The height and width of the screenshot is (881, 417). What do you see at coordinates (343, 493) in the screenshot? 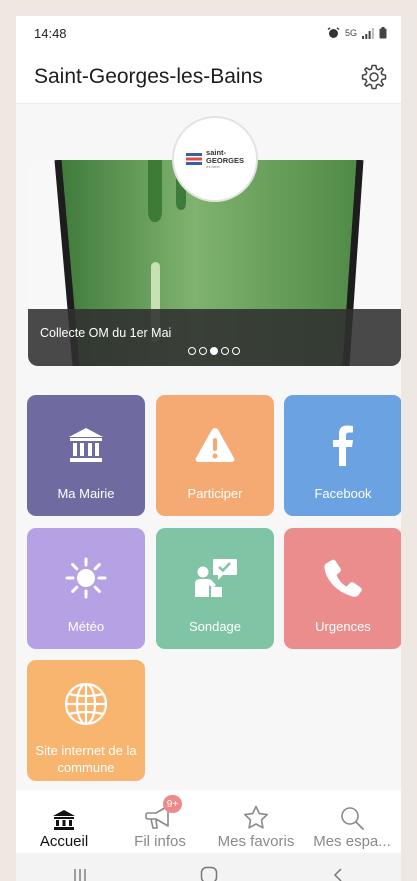
I see `tile-label: Facebook` at bounding box center [343, 493].